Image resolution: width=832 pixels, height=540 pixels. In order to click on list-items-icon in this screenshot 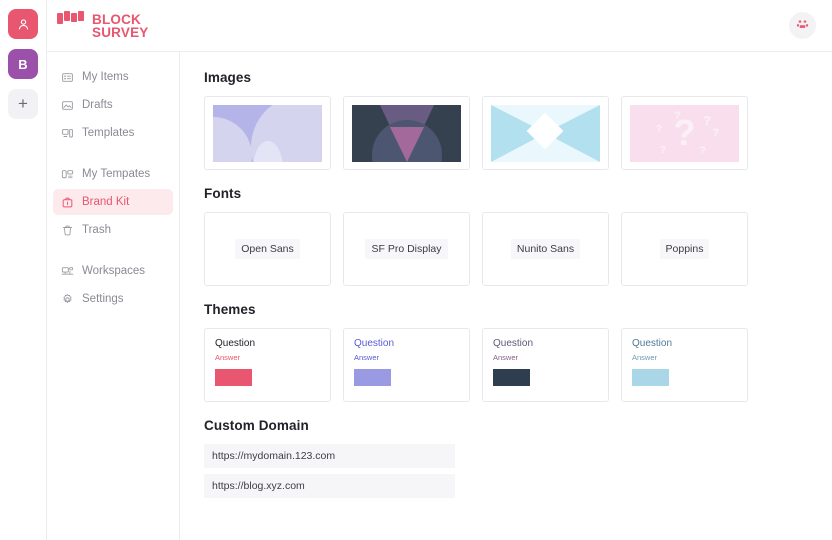, I will do `click(67, 77)`.